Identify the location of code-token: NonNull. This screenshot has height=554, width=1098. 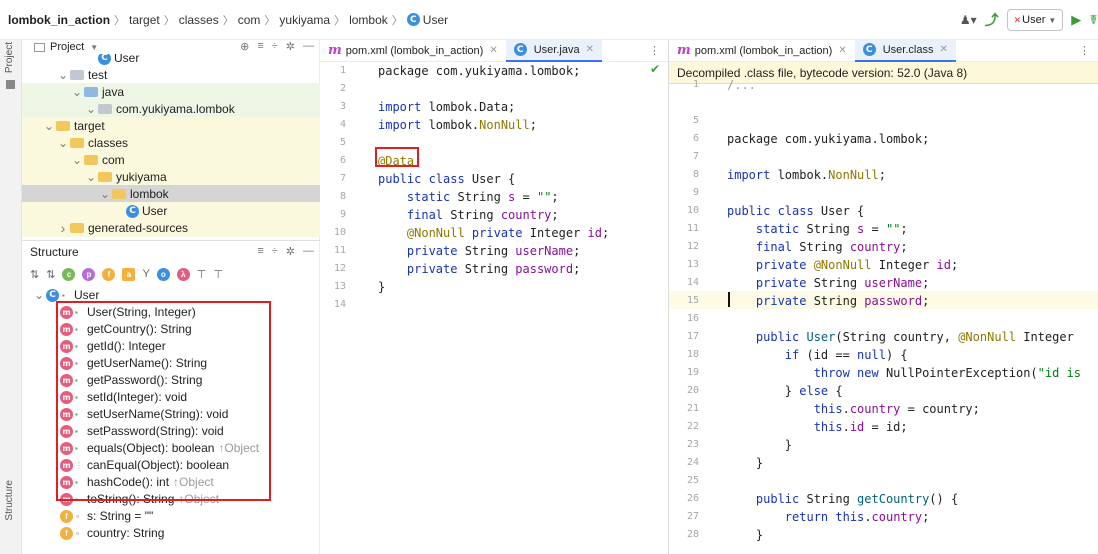
(853, 175).